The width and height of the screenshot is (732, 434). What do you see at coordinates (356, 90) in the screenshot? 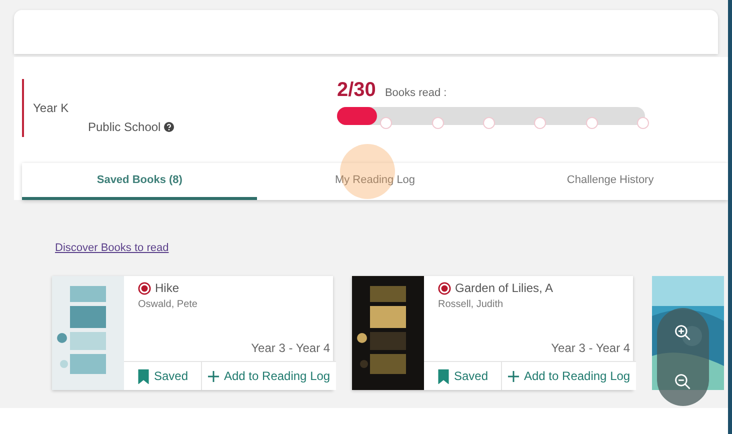
I see `books-read-count: 2/30` at bounding box center [356, 90].